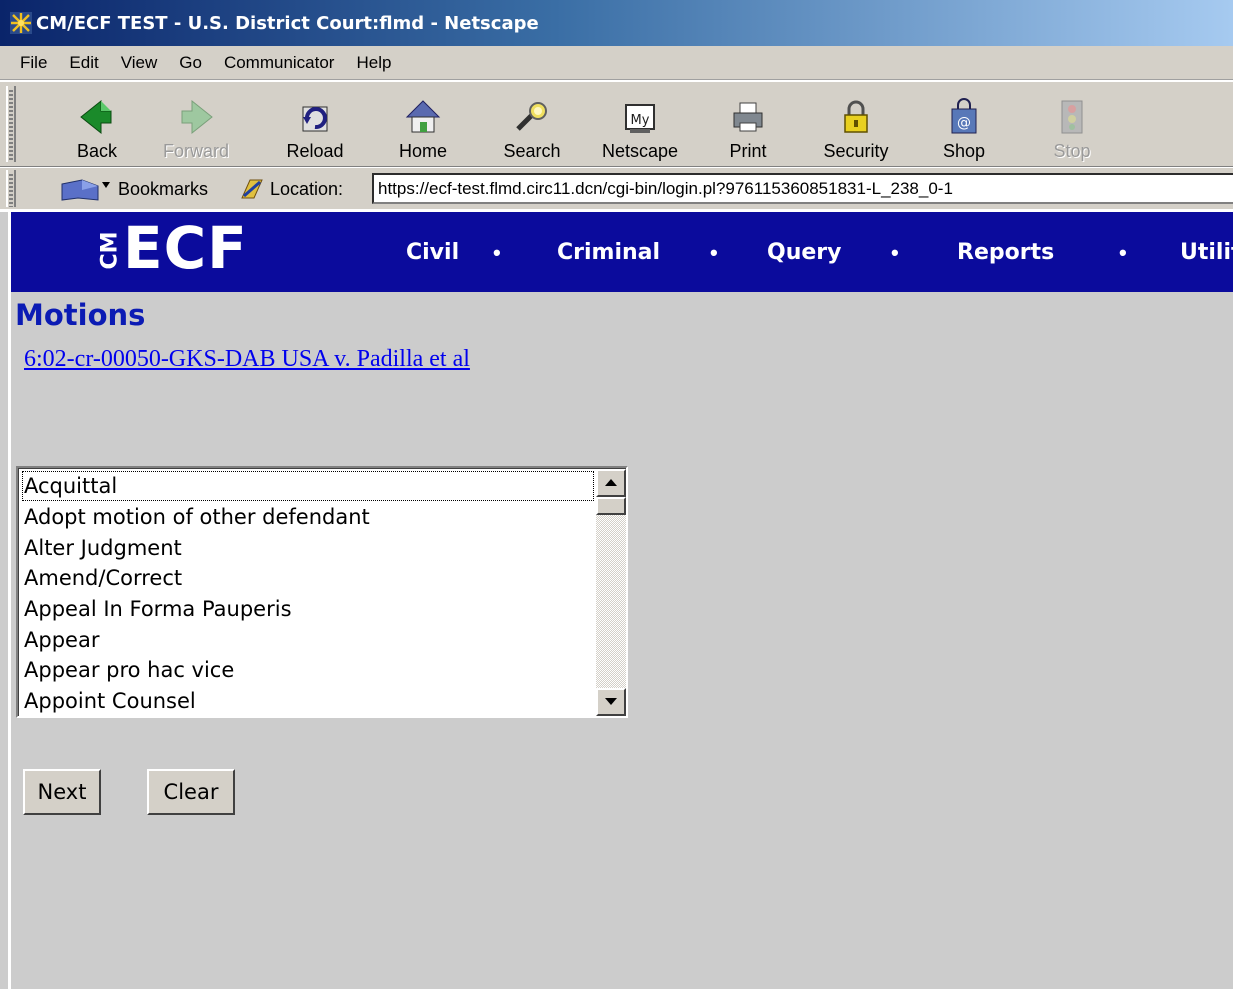  I want to click on listbox-scrollbar, so click(611, 592).